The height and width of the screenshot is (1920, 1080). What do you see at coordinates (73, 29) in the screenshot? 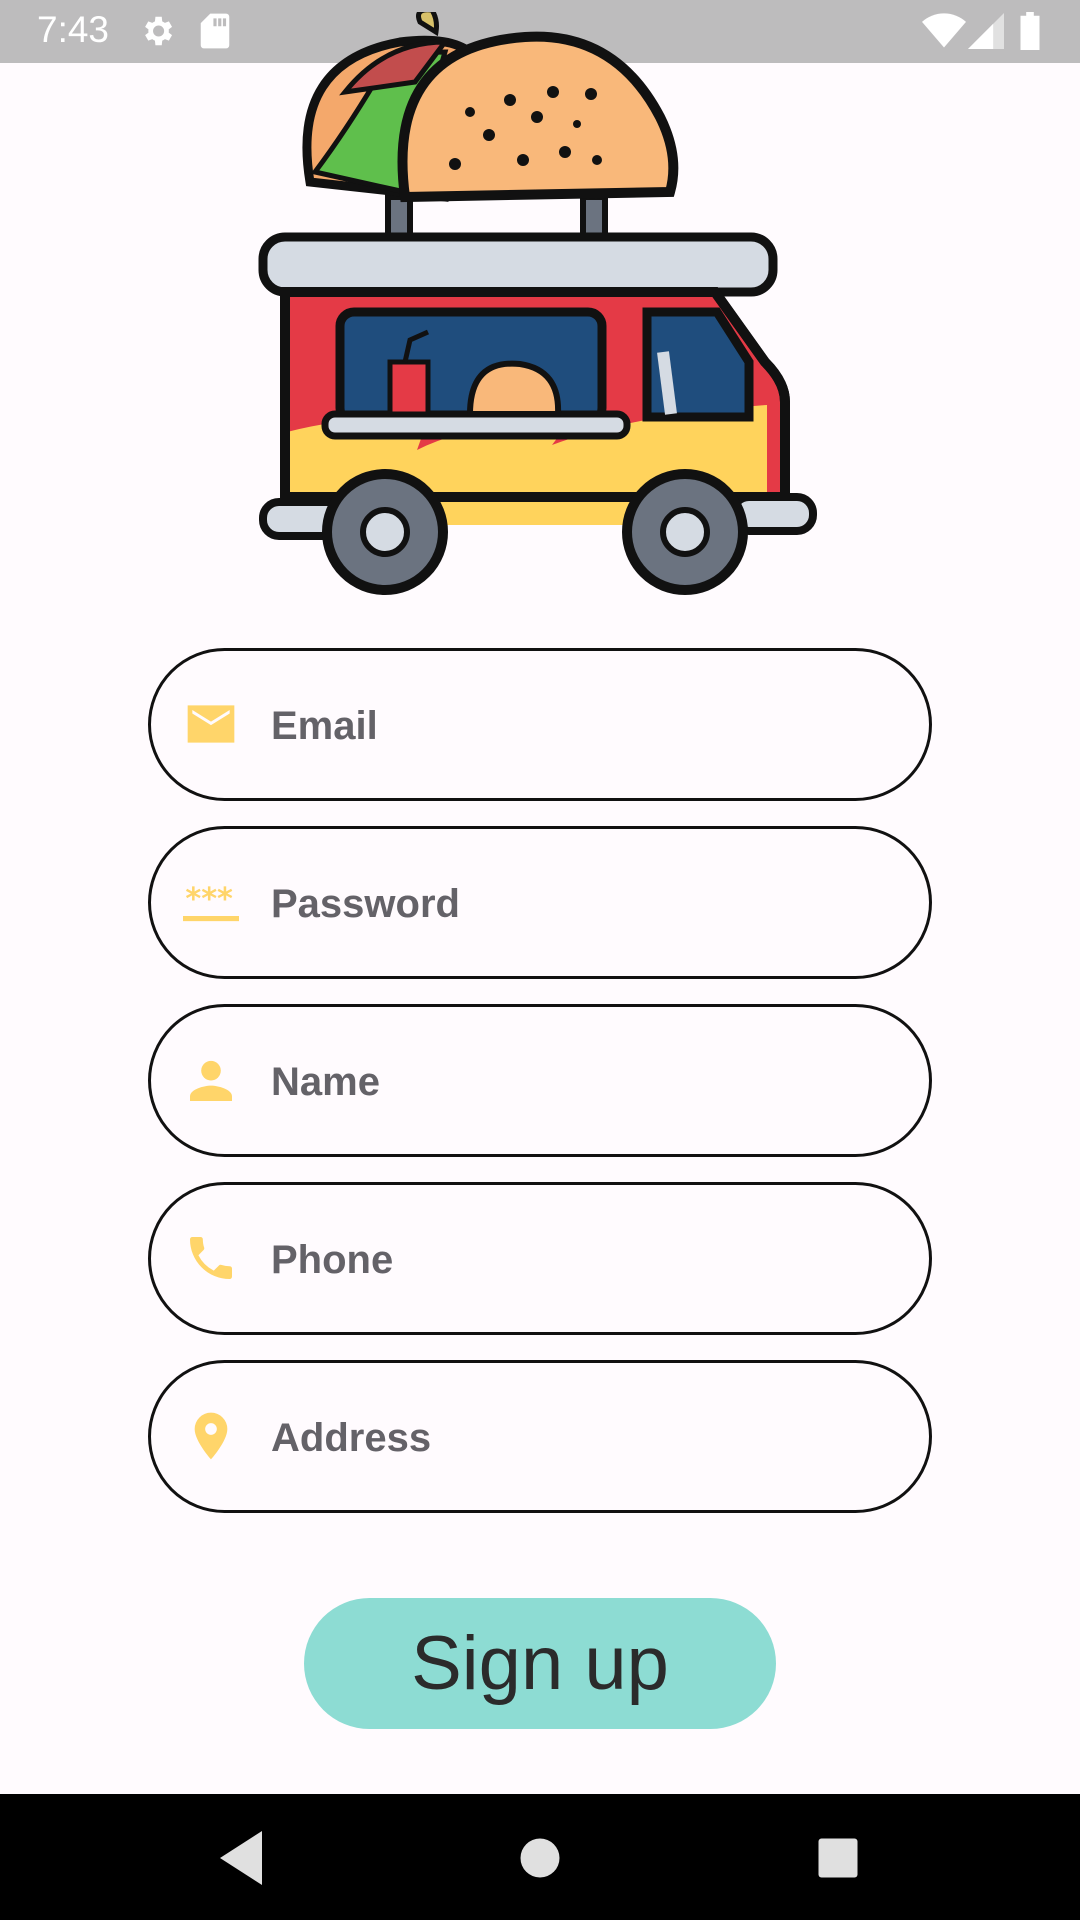
I see `status-time: 7:43` at bounding box center [73, 29].